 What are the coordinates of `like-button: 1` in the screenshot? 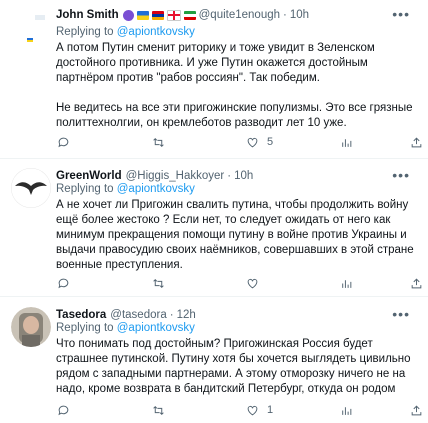 It's located at (259, 410).